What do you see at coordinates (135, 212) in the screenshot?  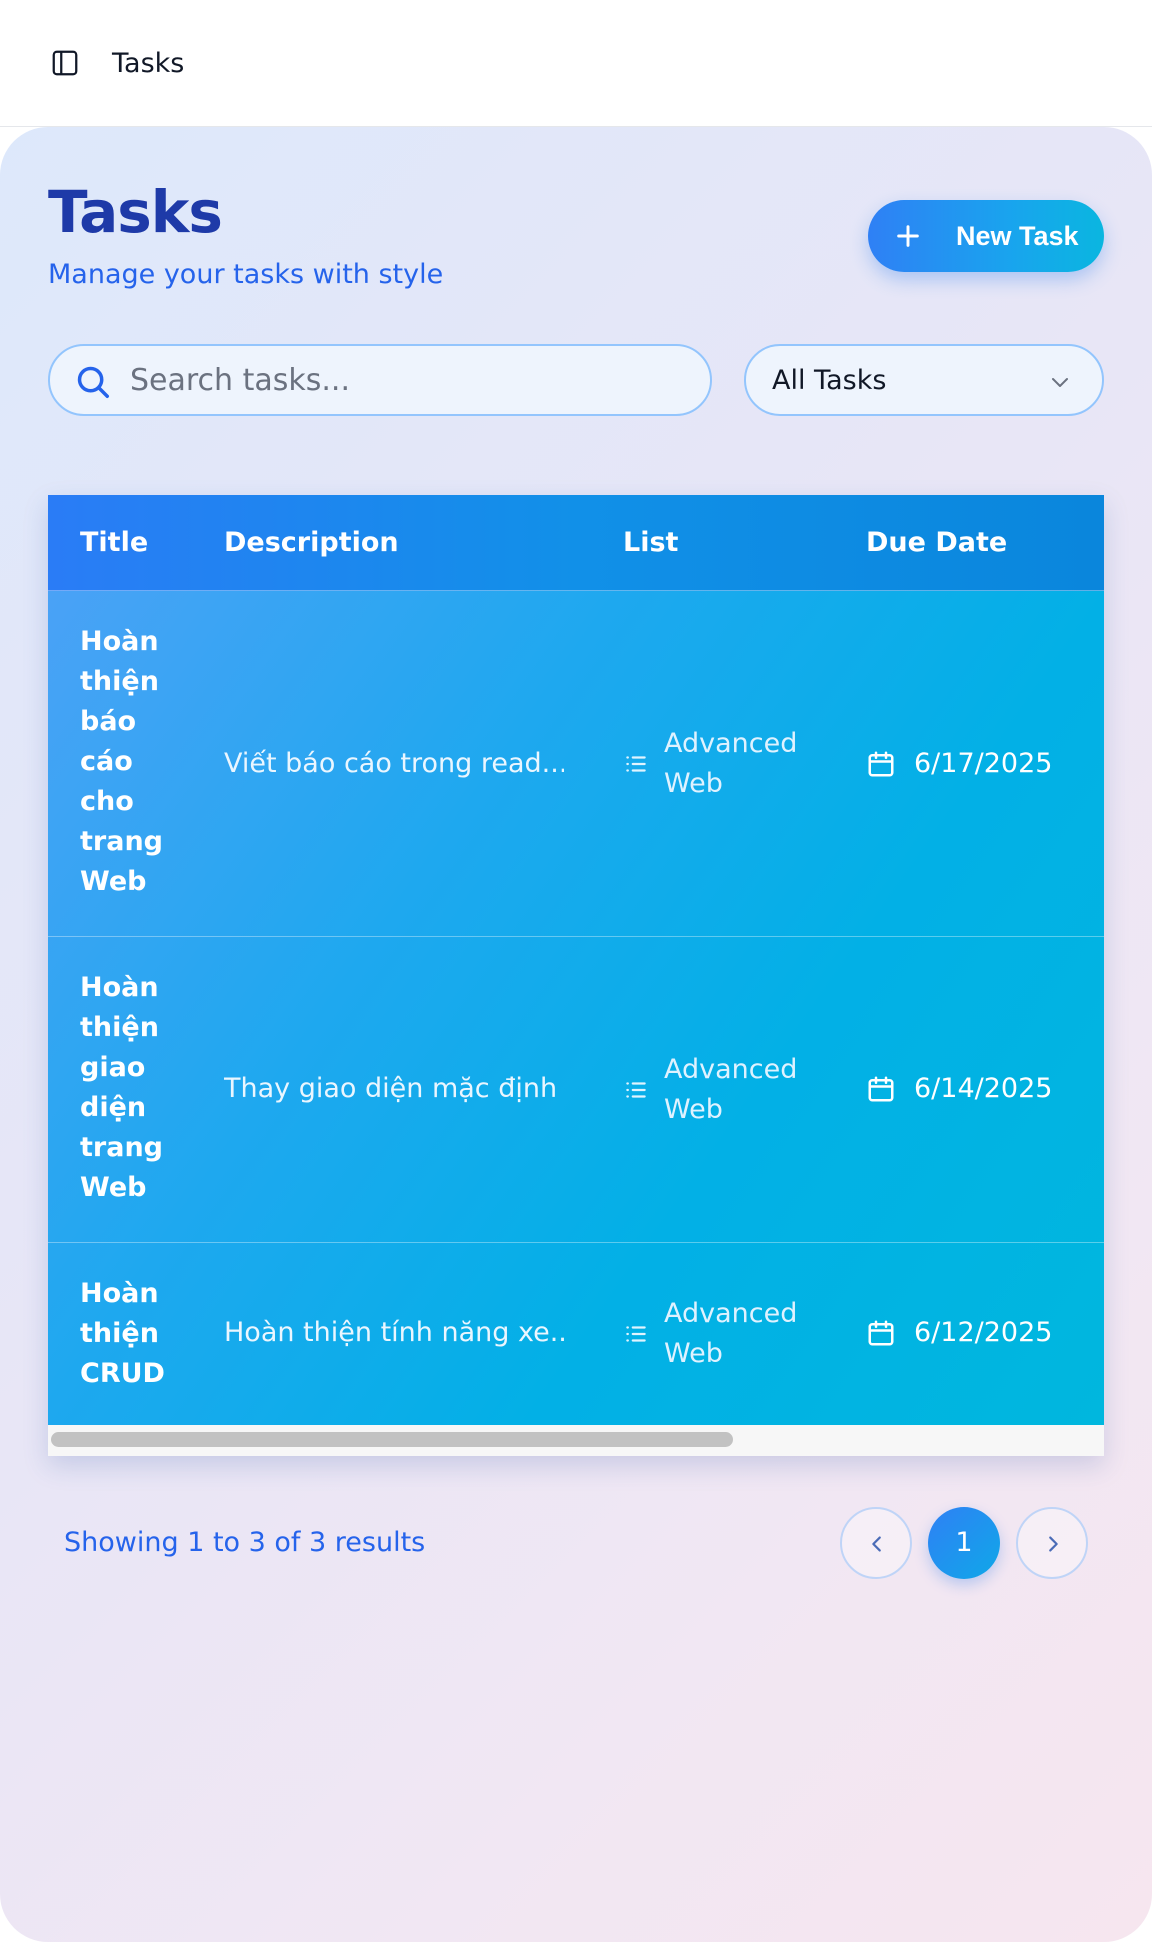 I see `page-title: Tasks` at bounding box center [135, 212].